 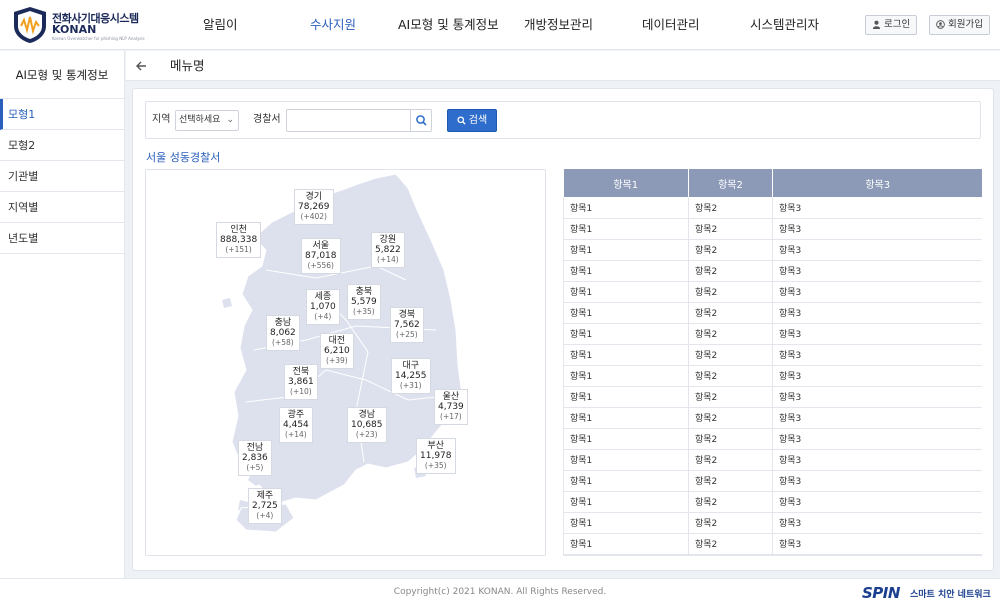 I want to click on map-label-jeonbuk: 전북 3,861 (+10), so click(x=301, y=382).